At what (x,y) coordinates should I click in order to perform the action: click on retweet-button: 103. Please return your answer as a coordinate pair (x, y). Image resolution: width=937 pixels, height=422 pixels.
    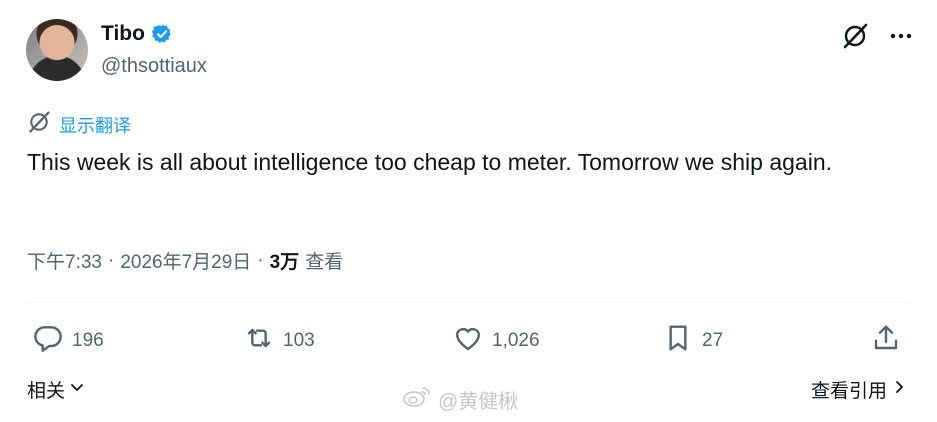
    Looking at the image, I should click on (279, 341).